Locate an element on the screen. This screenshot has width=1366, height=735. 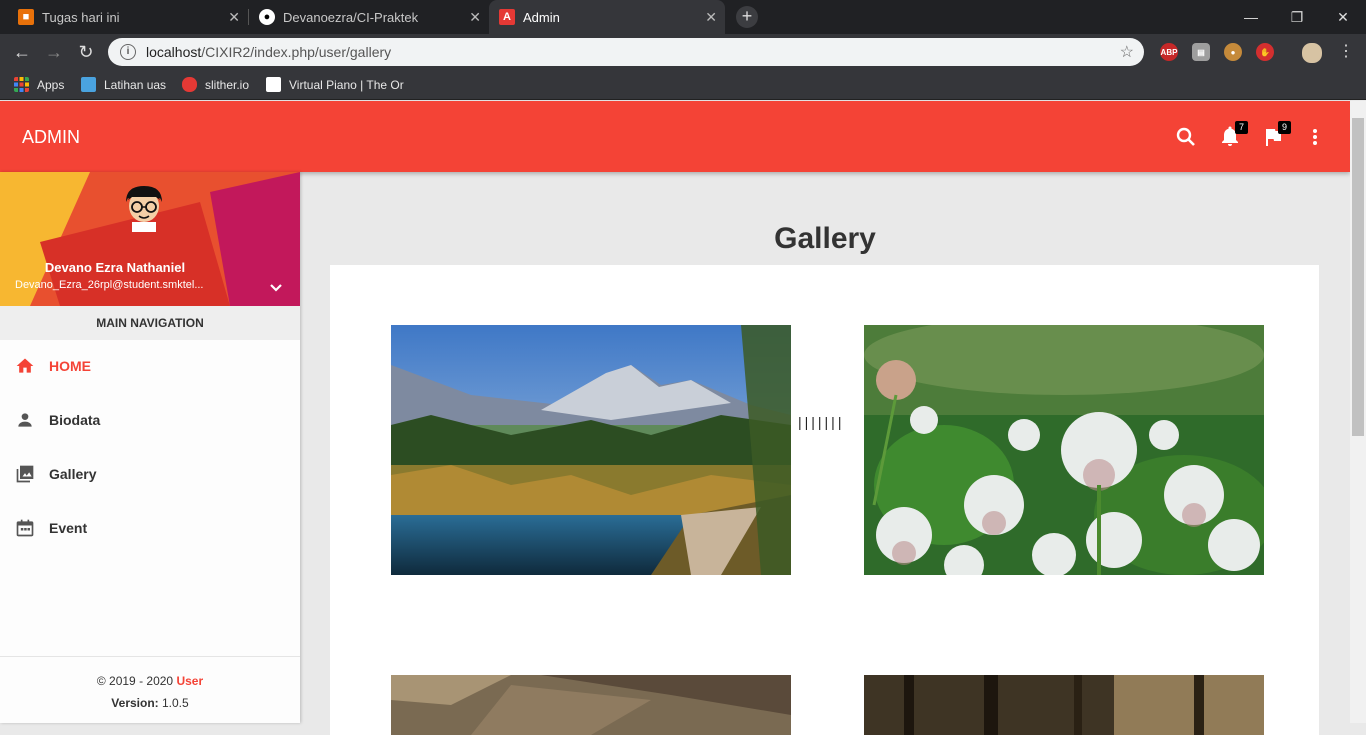
adblock-label: ABP is located at coordinates (1169, 52).